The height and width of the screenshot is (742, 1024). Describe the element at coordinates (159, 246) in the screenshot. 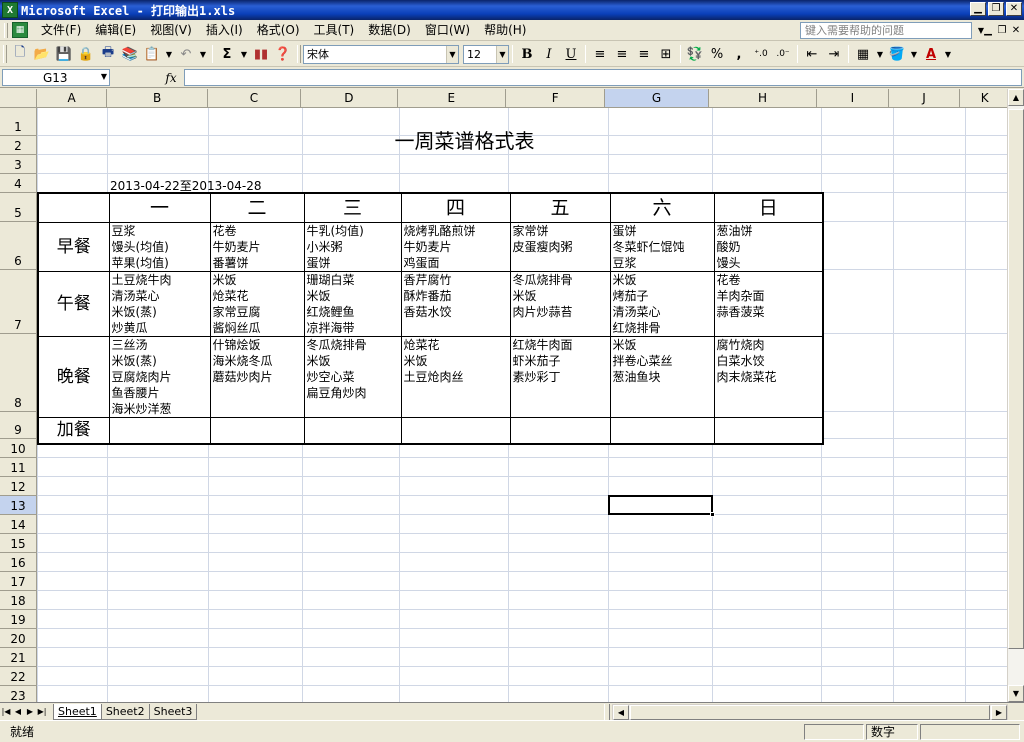

I see `menu-cell: 豆浆 馒头(均值) 苹果(均值)` at that location.